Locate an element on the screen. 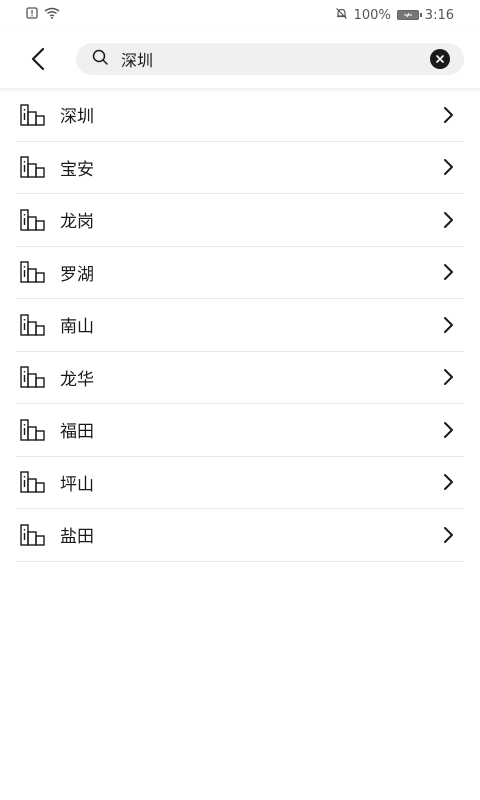  status-time: 3:16 is located at coordinates (439, 15).